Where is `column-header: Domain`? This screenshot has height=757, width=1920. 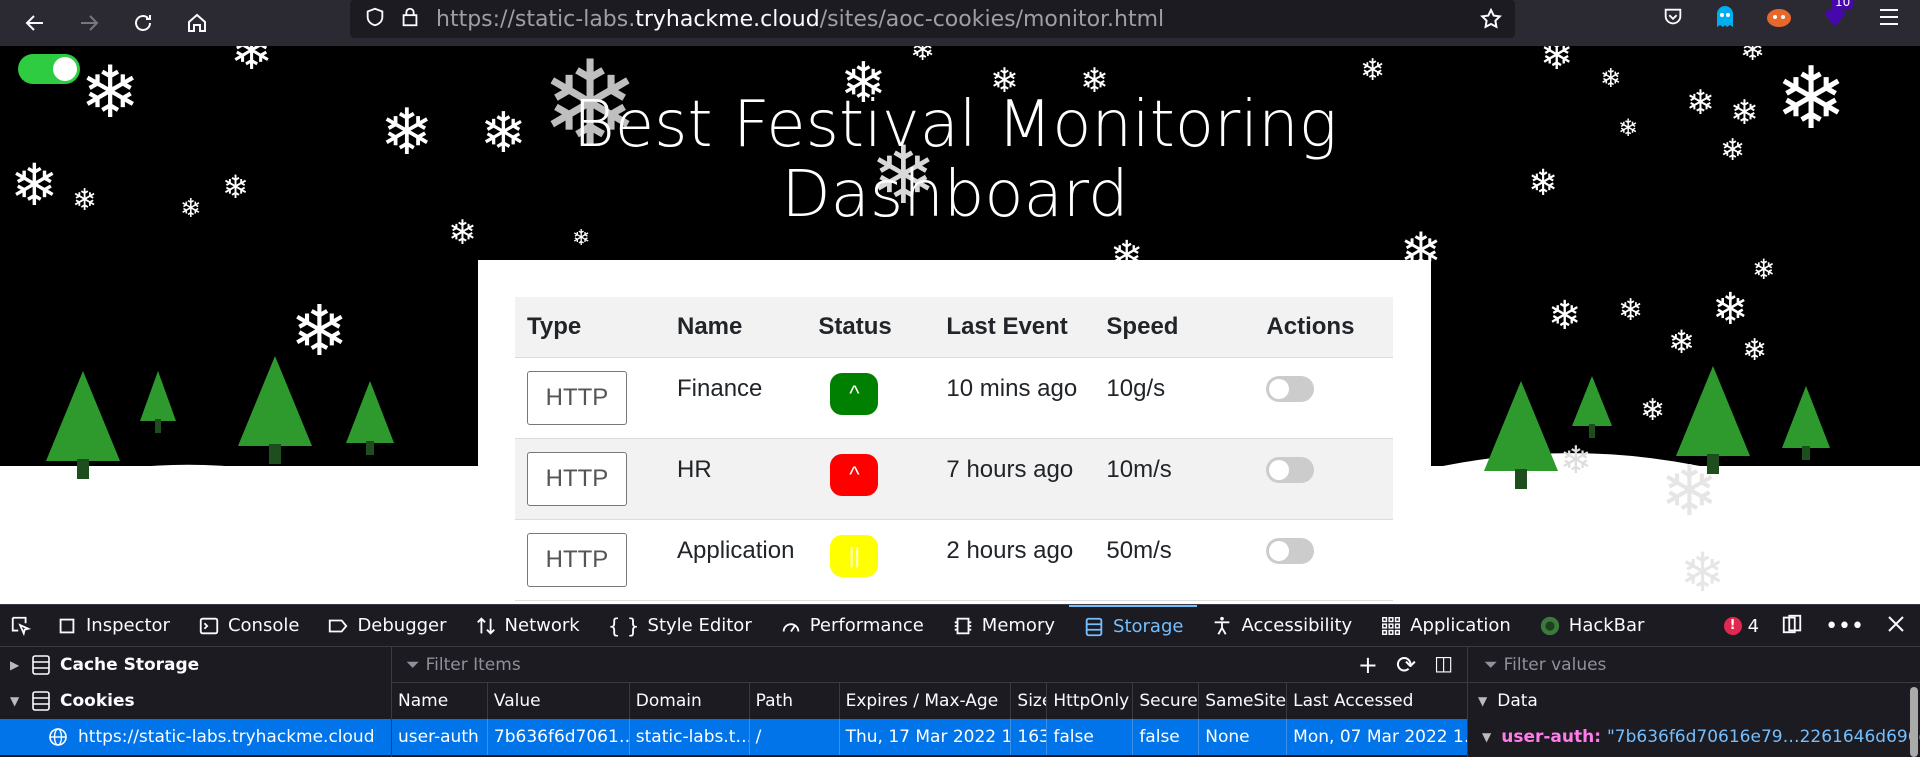
column-header: Domain is located at coordinates (690, 701).